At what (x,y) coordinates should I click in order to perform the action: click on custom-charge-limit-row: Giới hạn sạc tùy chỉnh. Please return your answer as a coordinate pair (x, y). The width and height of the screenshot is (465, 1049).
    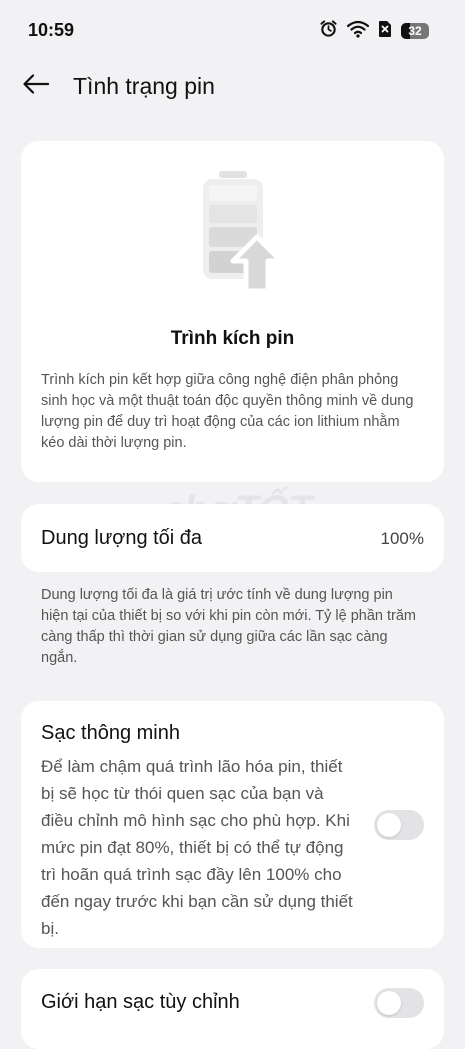
    Looking at the image, I should click on (232, 1009).